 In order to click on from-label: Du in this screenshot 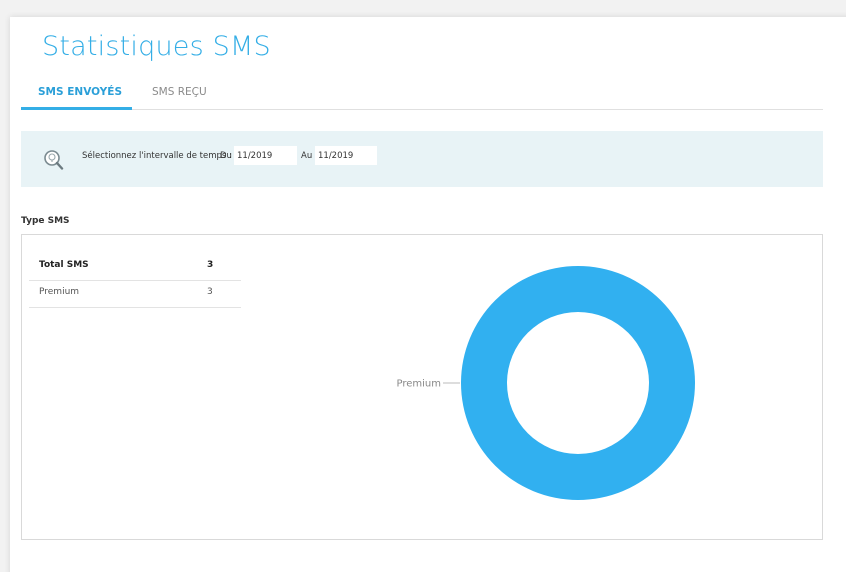, I will do `click(226, 156)`.